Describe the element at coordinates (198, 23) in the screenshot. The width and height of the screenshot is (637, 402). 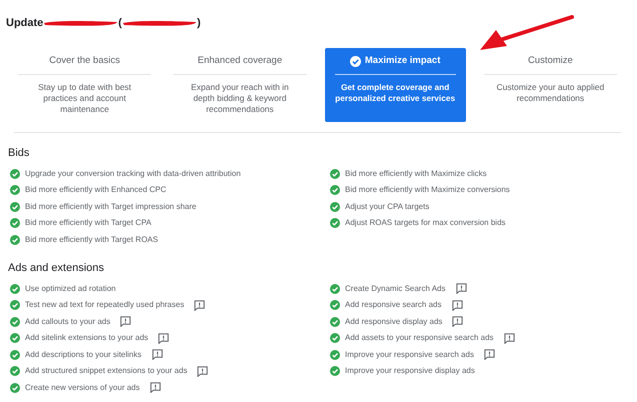
I see `title-text: )` at that location.